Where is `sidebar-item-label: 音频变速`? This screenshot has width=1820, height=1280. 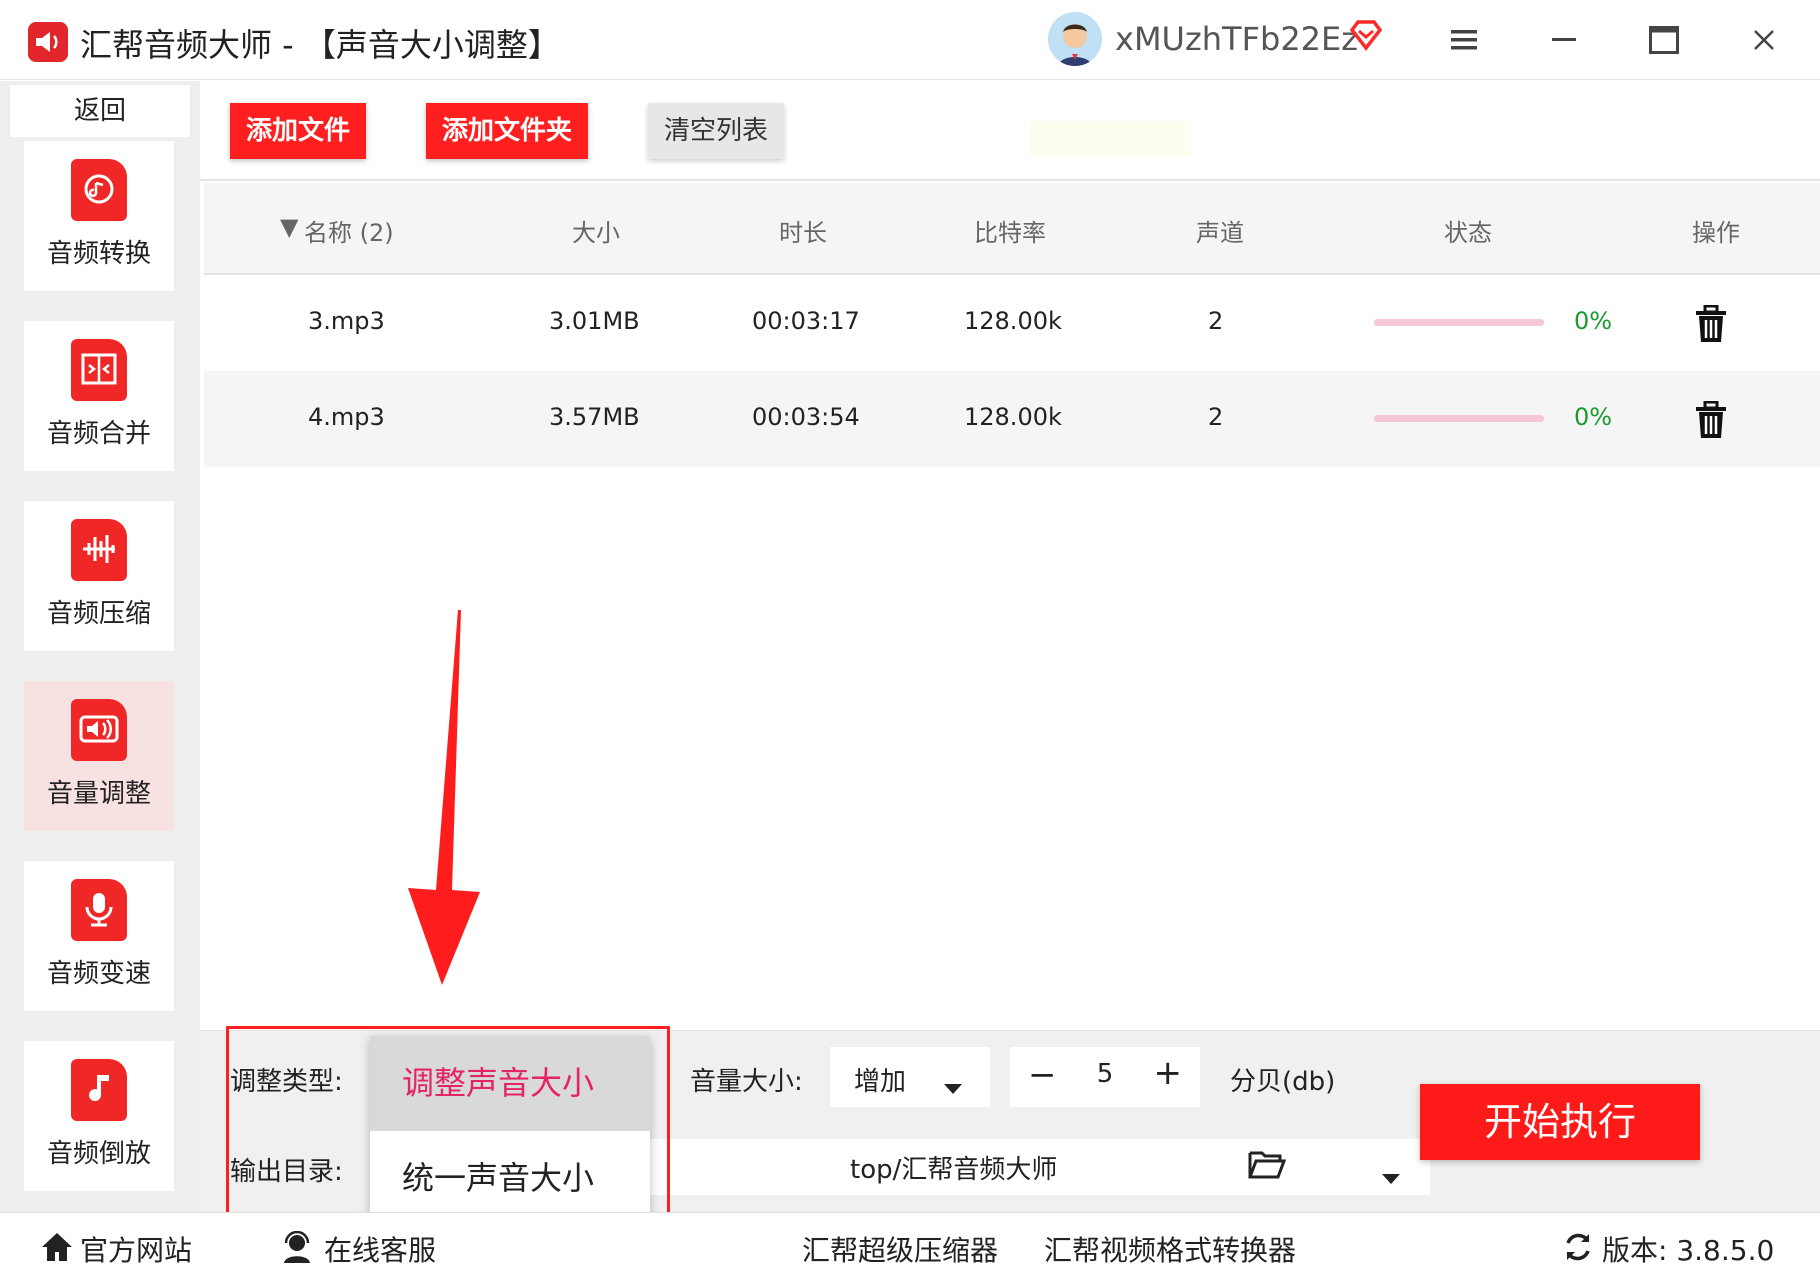 sidebar-item-label: 音频变速 is located at coordinates (98, 974).